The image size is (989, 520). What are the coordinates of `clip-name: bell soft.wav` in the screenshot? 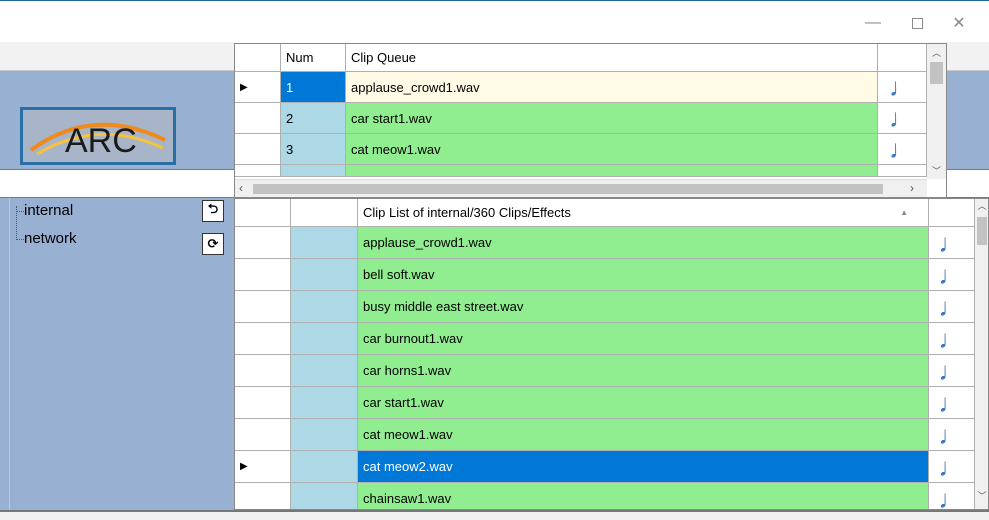 It's located at (643, 275).